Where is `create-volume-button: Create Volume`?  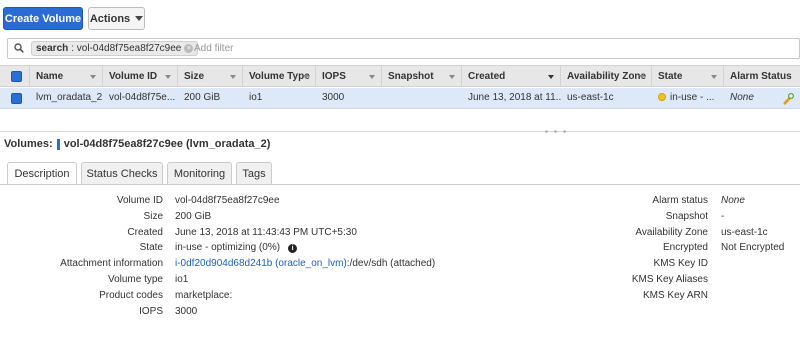 create-volume-button: Create Volume is located at coordinates (43, 18).